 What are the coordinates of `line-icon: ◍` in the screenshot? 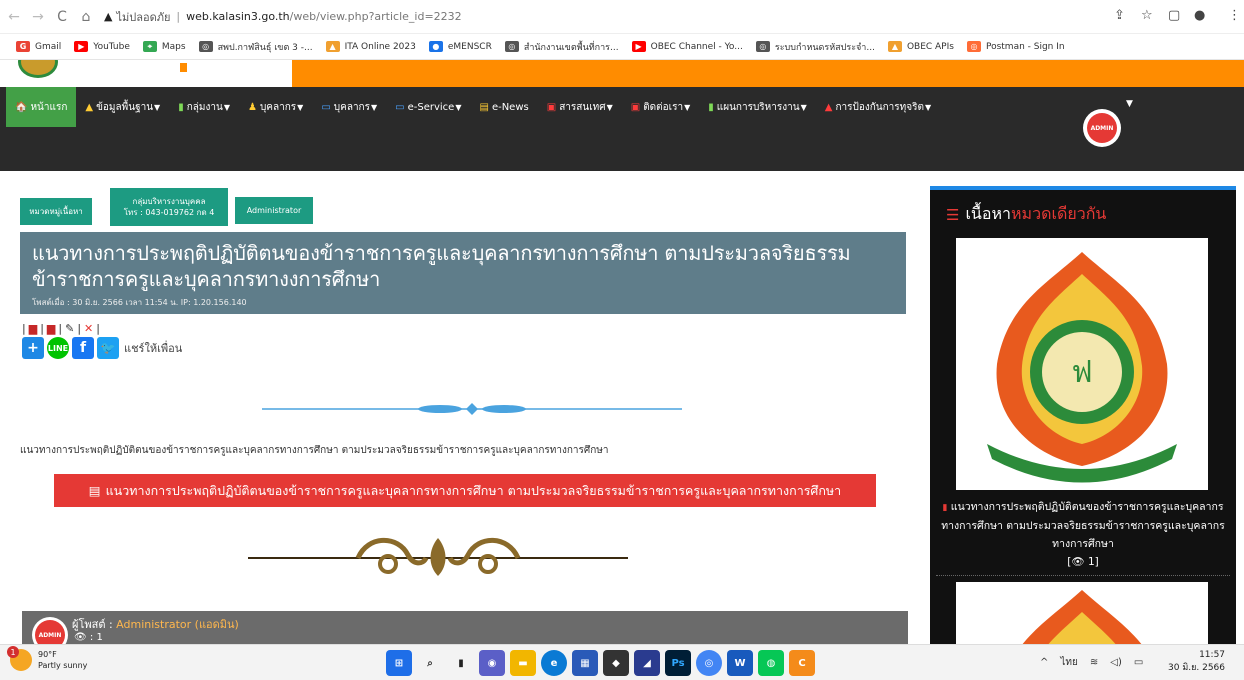 It's located at (771, 663).